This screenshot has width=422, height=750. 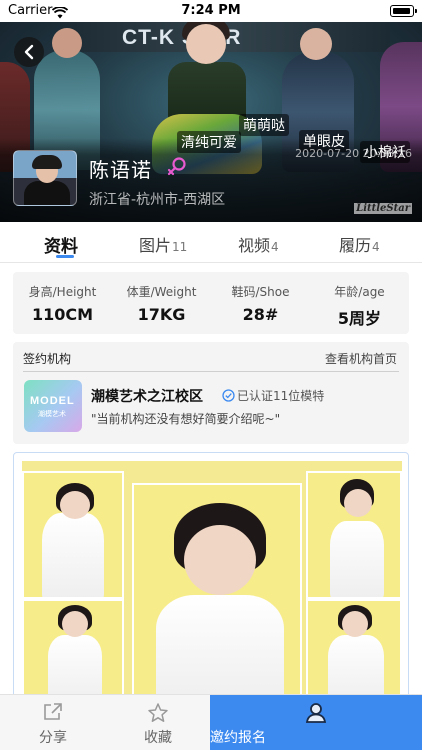 I want to click on share-icon, so click(x=53, y=714).